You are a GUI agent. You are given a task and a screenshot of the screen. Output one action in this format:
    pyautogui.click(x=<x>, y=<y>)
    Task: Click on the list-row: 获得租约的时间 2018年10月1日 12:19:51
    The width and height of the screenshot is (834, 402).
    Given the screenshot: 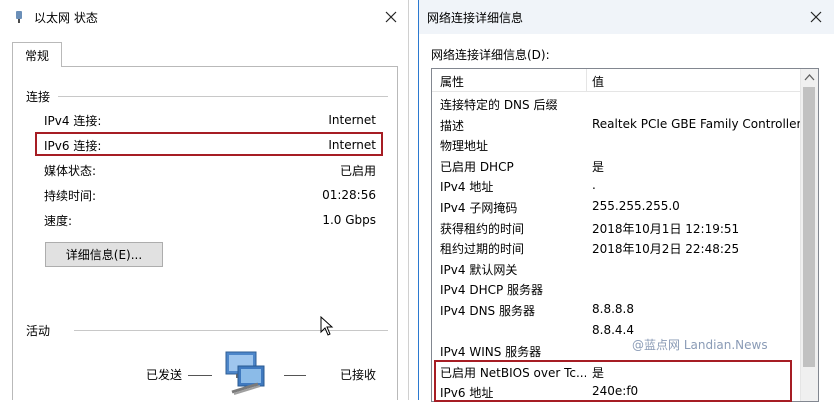 What is the action you would take?
    pyautogui.click(x=617, y=227)
    